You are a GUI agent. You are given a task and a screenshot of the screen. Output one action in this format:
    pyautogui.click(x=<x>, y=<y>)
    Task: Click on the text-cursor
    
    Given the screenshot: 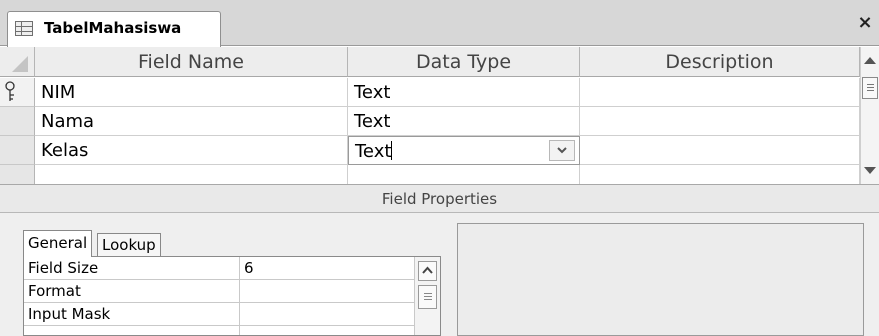 What is the action you would take?
    pyautogui.click(x=392, y=150)
    